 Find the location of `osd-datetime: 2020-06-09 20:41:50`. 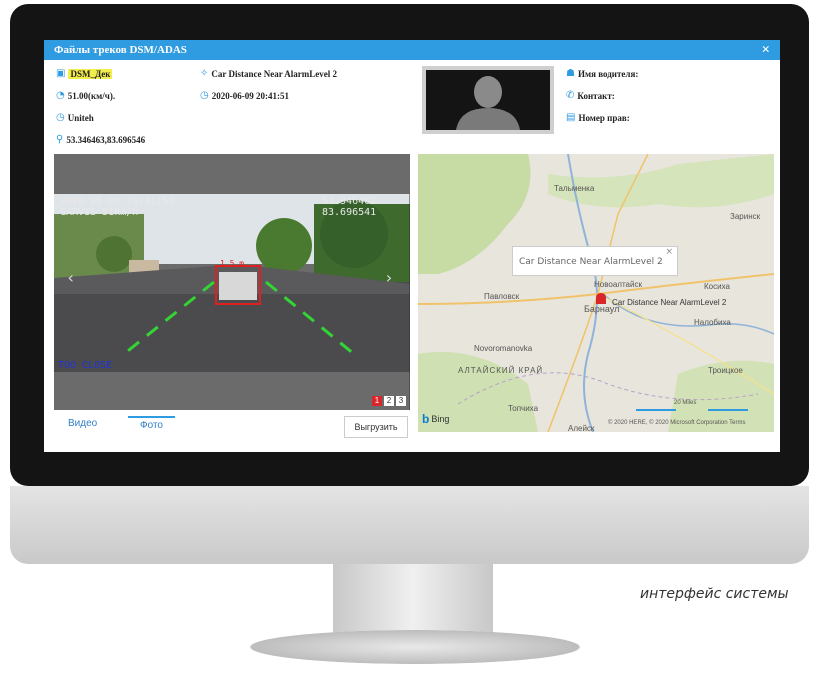

osd-datetime: 2020-06-09 20:41:50 is located at coordinates (117, 201).